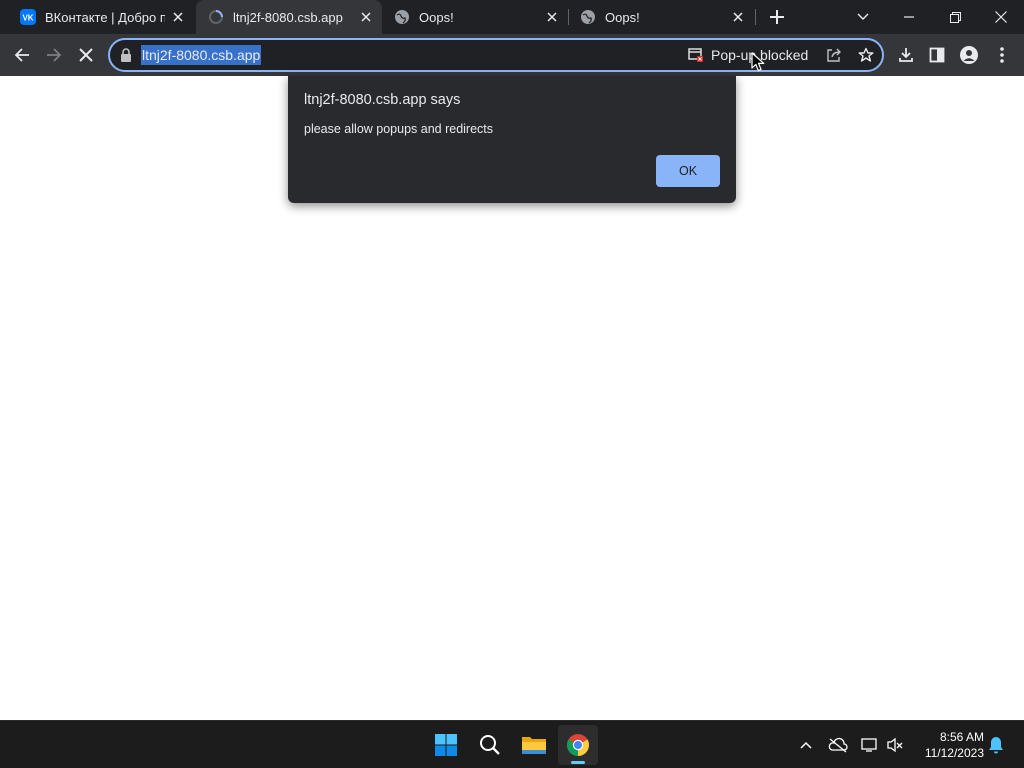  I want to click on dialog-message: please allow popups and redirects, so click(399, 129).